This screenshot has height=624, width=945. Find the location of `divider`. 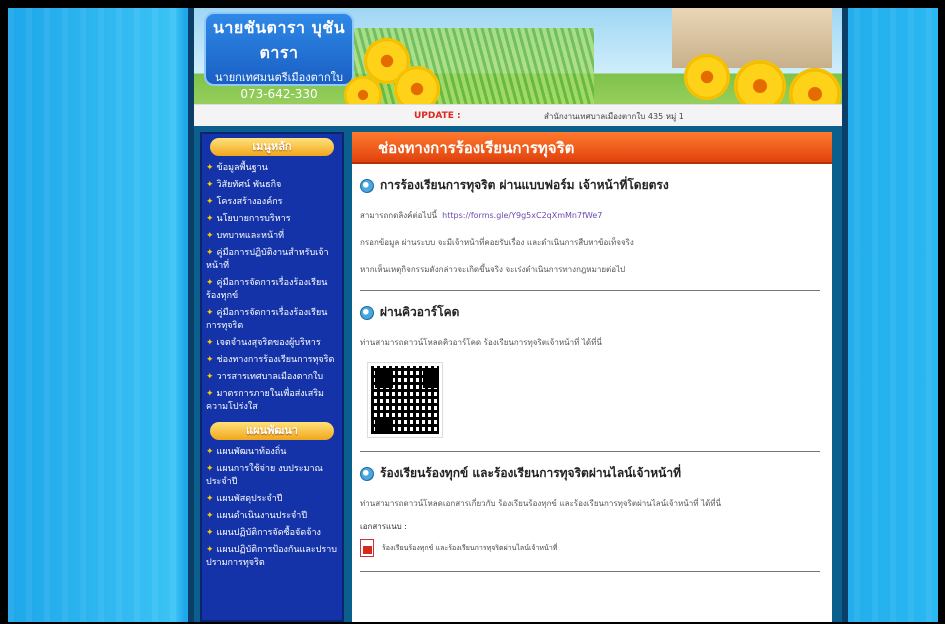

divider is located at coordinates (590, 571).